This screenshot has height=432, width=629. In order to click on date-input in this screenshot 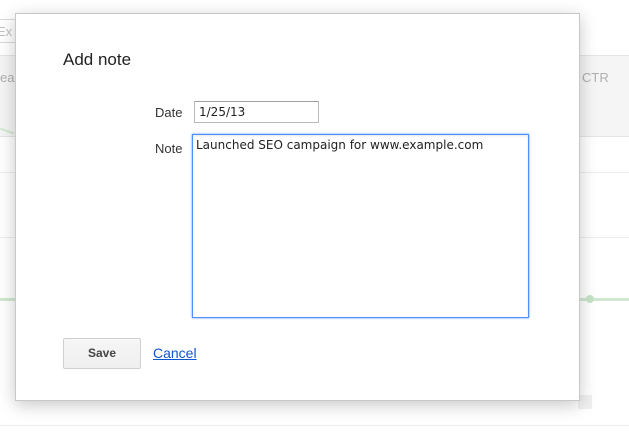, I will do `click(256, 112)`.